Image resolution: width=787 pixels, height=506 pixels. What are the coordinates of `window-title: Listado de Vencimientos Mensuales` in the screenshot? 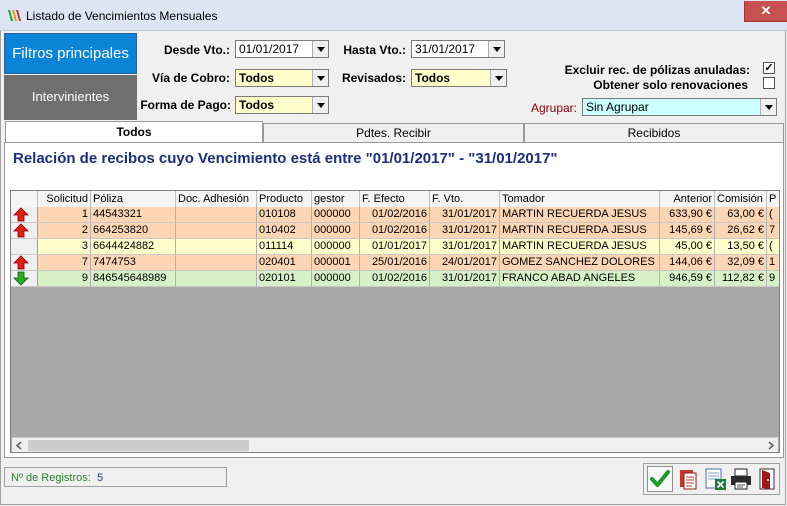 It's located at (122, 16).